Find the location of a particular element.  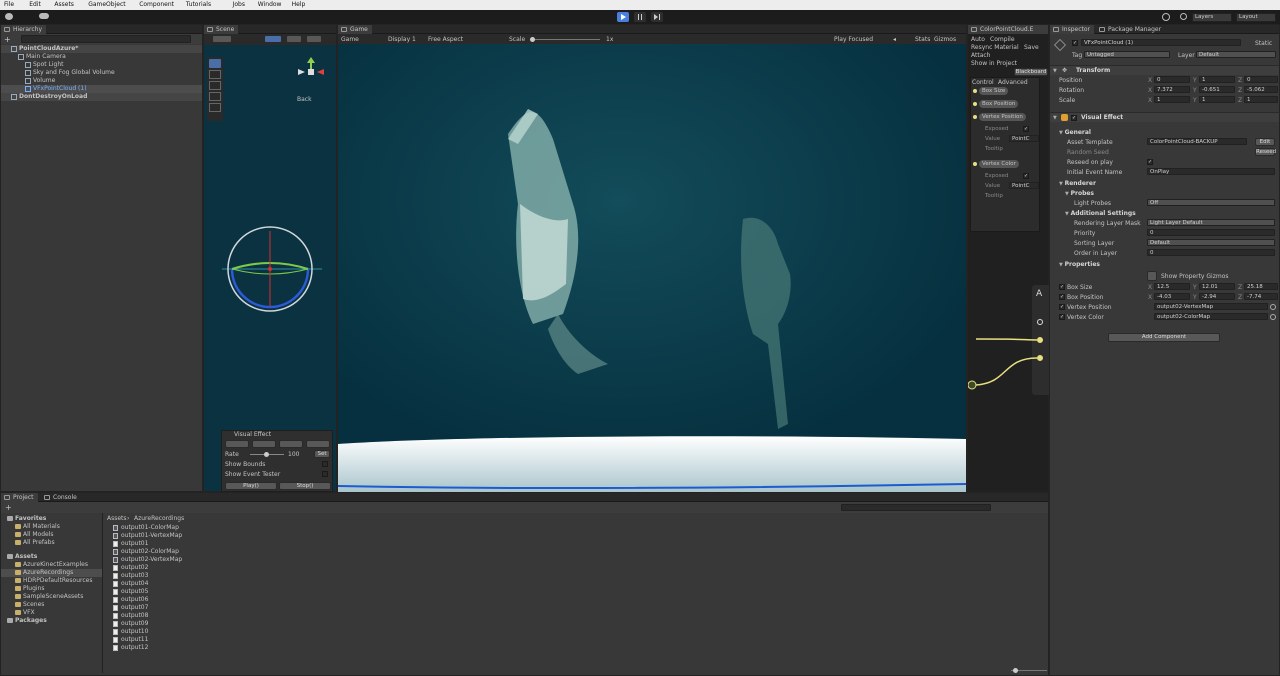

probes-section: ▼ Probes is located at coordinates (1079, 193).